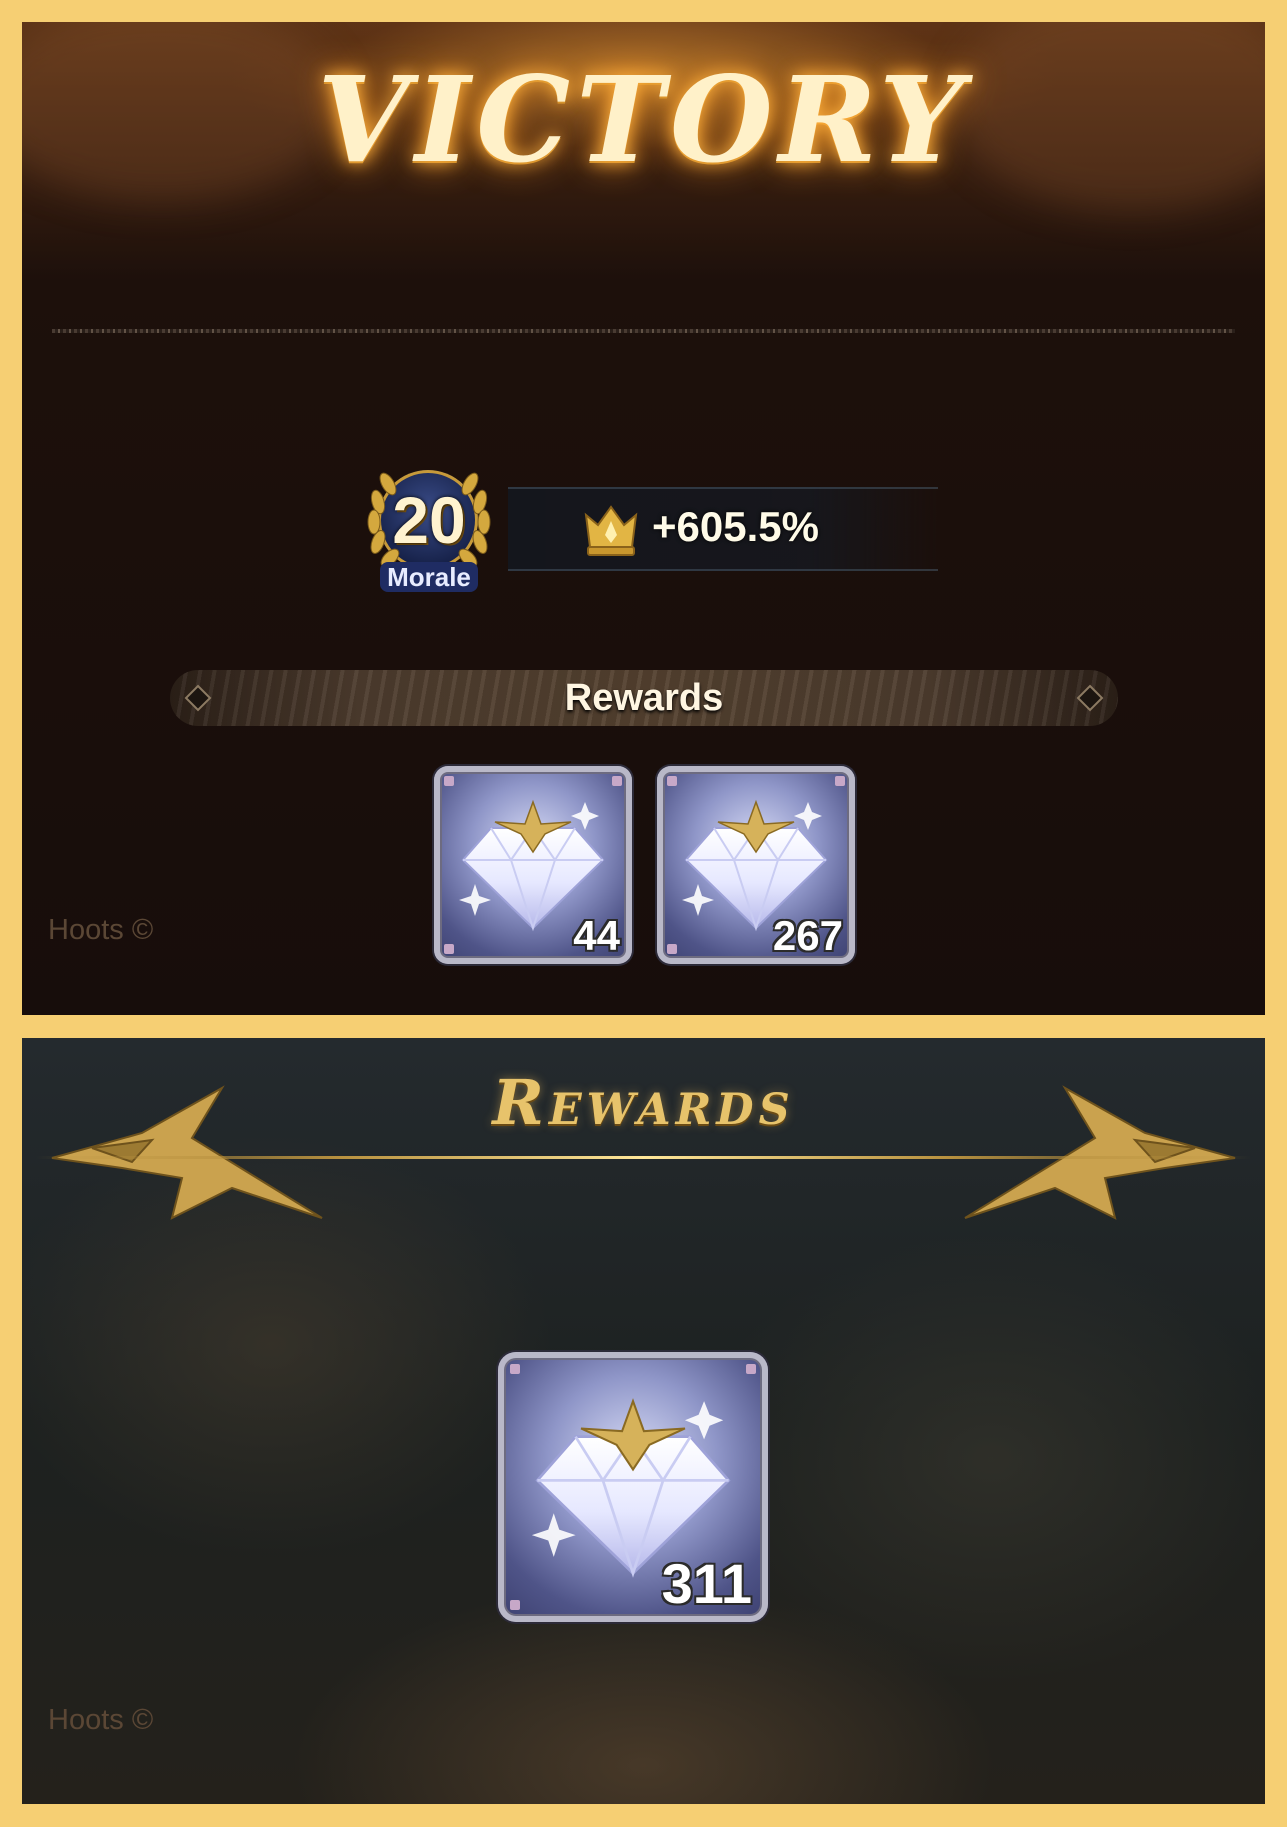 Image resolution: width=1287 pixels, height=1827 pixels. I want to click on reward-item-diamond: 267, so click(756, 865).